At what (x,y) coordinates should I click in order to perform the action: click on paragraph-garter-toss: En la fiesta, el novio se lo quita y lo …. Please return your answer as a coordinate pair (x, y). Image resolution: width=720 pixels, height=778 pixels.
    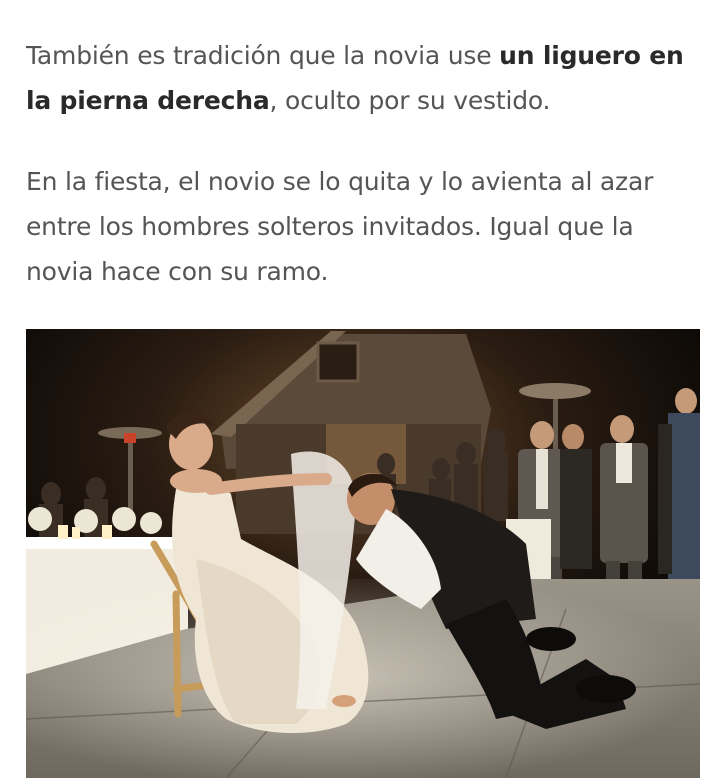
    Looking at the image, I should click on (340, 226).